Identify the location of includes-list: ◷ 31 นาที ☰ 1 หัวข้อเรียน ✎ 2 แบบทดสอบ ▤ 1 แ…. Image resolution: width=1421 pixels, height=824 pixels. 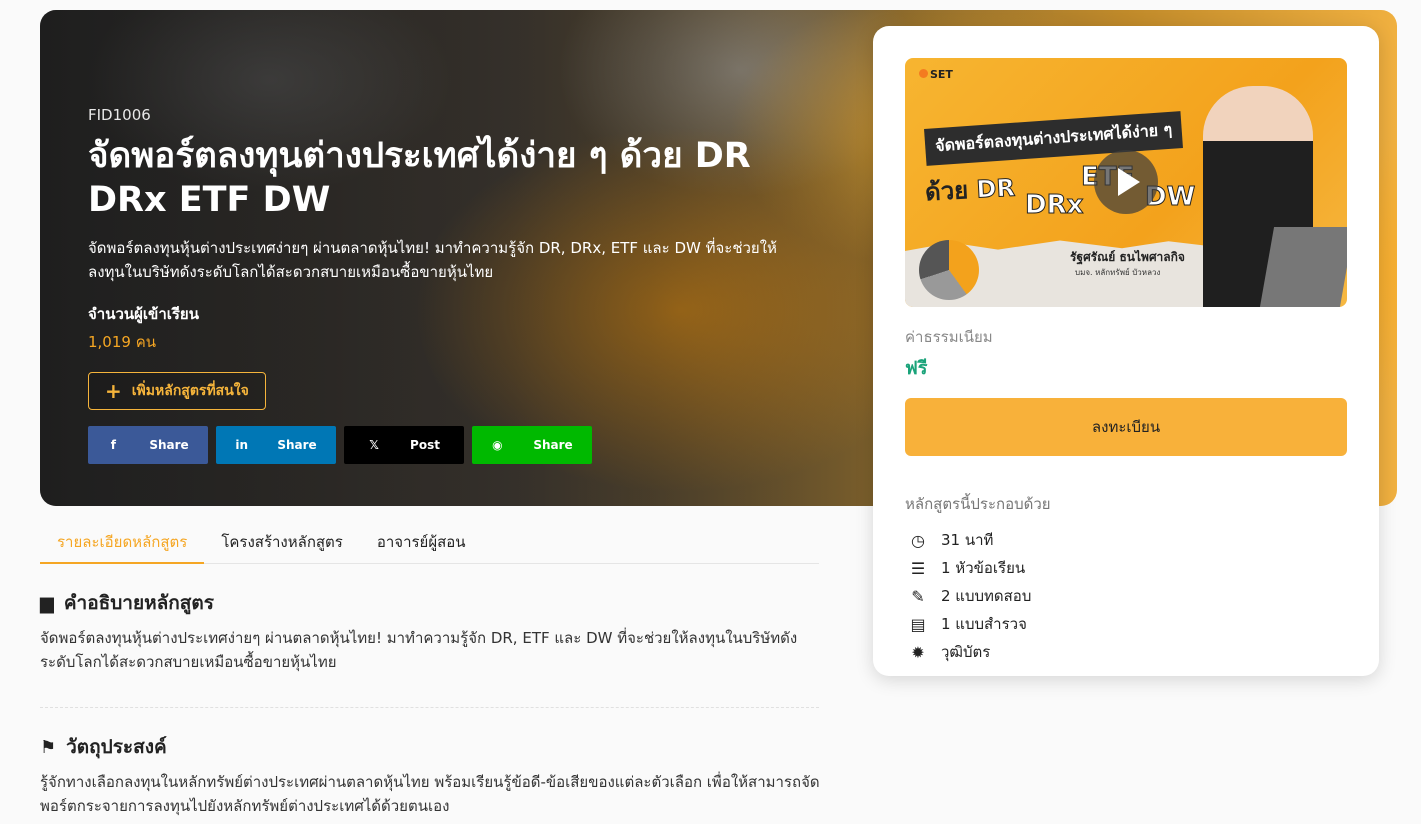
(1126, 596).